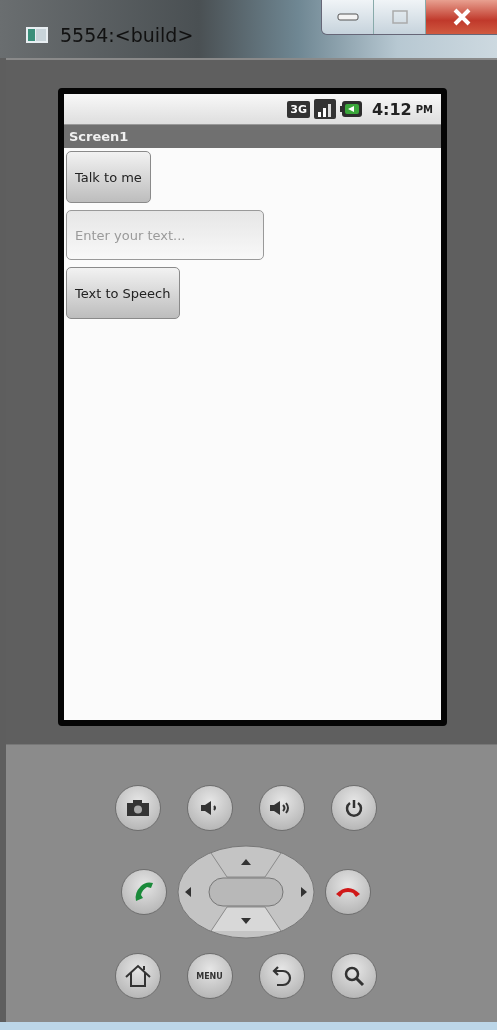 The image size is (497, 1030). What do you see at coordinates (209, 976) in the screenshot?
I see `menu-key: MENU` at bounding box center [209, 976].